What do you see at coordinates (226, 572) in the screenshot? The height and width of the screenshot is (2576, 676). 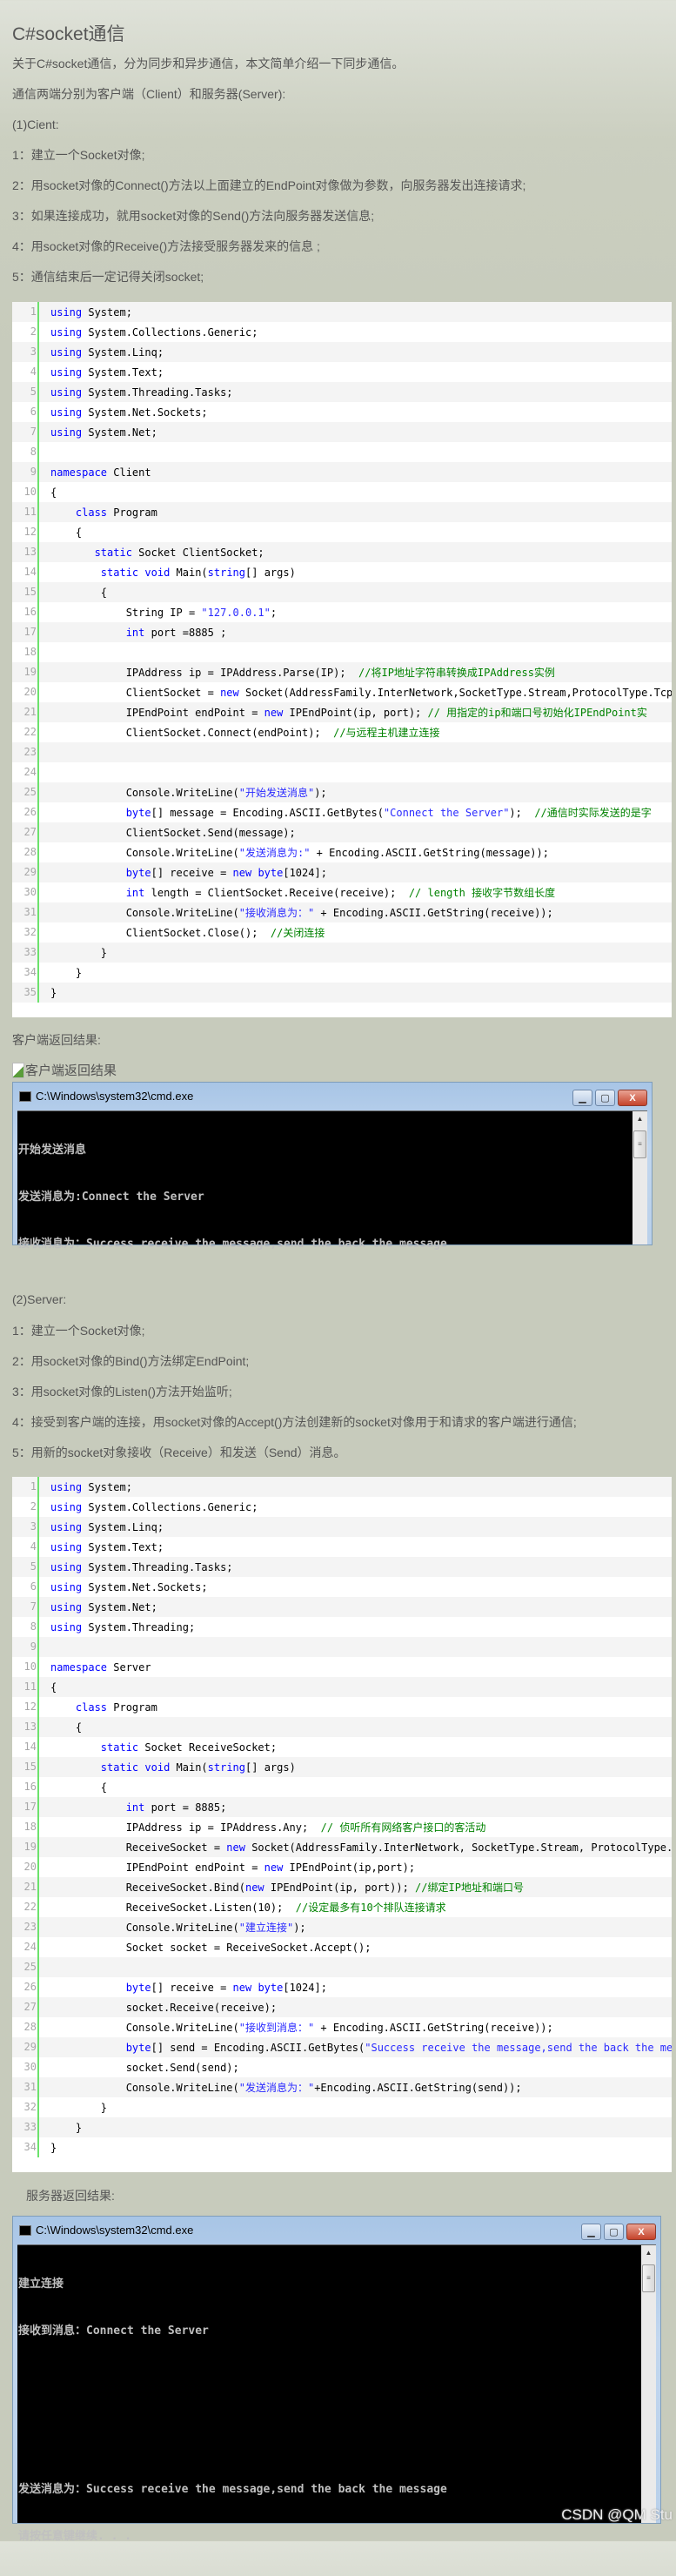 I see `keyword-token: string` at bounding box center [226, 572].